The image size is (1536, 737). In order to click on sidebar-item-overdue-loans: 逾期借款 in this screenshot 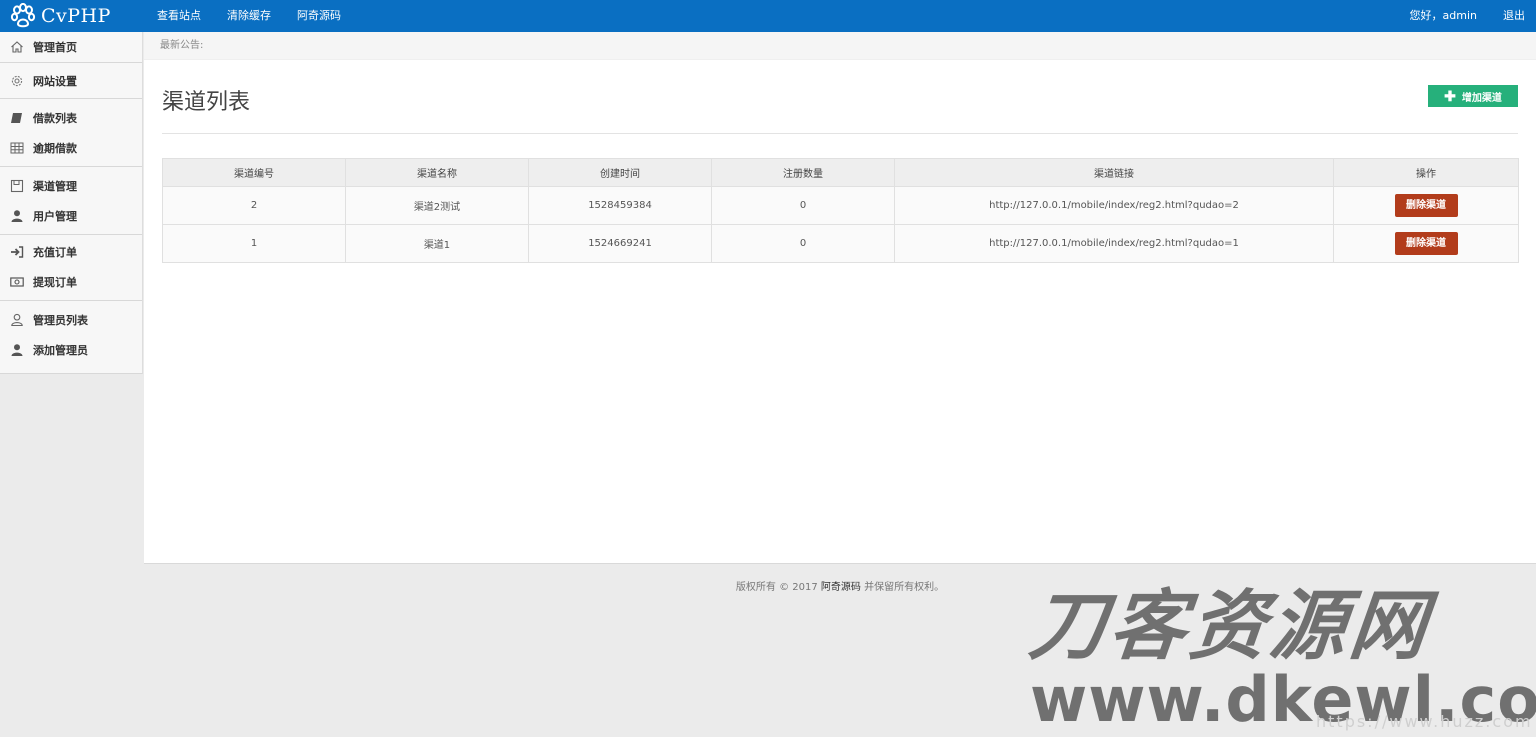, I will do `click(71, 148)`.